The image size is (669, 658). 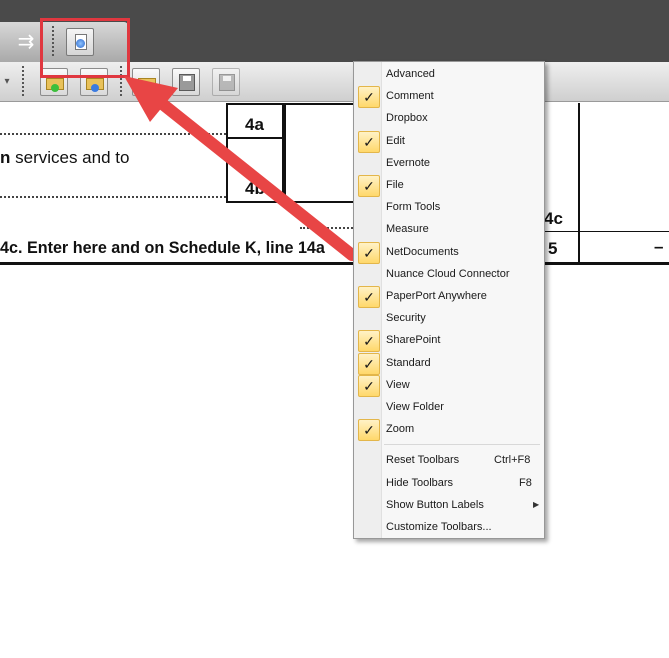 I want to click on menu-item-label: Measure, so click(x=407, y=229).